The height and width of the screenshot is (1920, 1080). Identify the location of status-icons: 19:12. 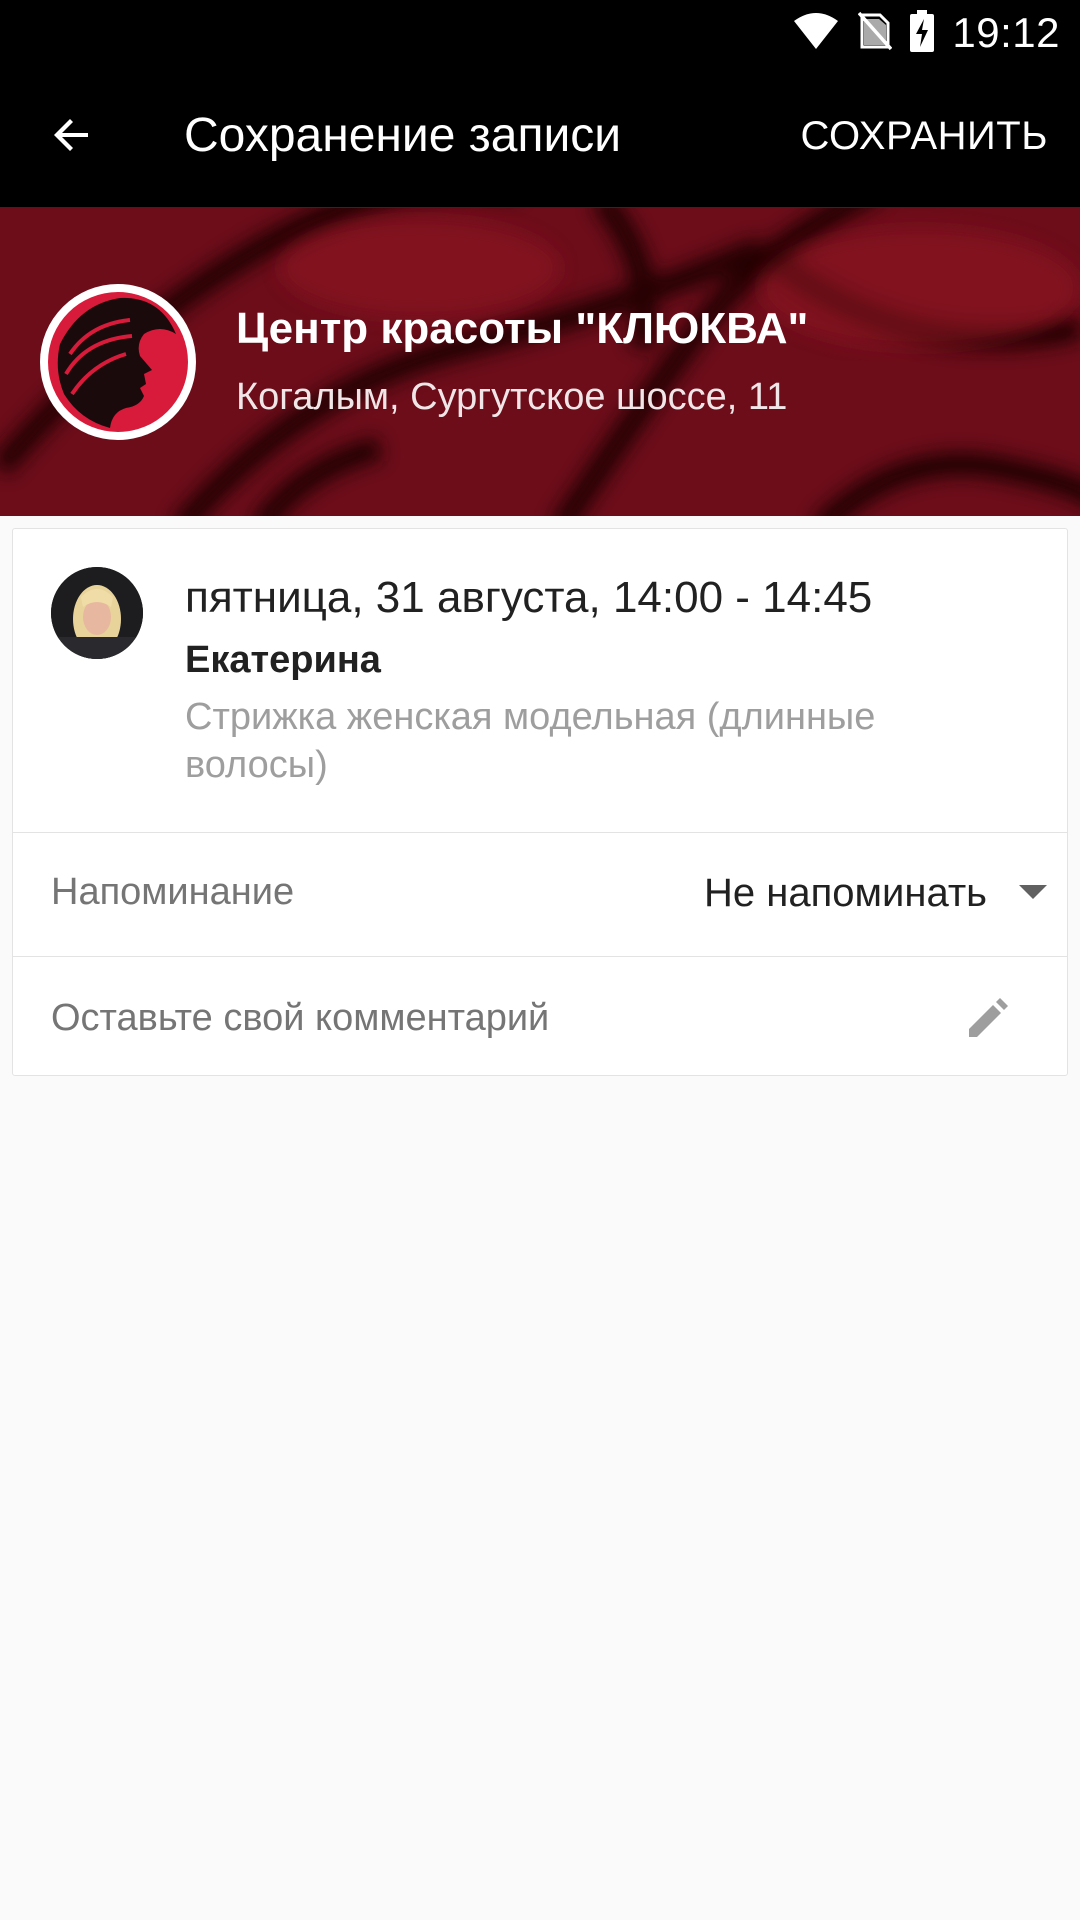
(926, 33).